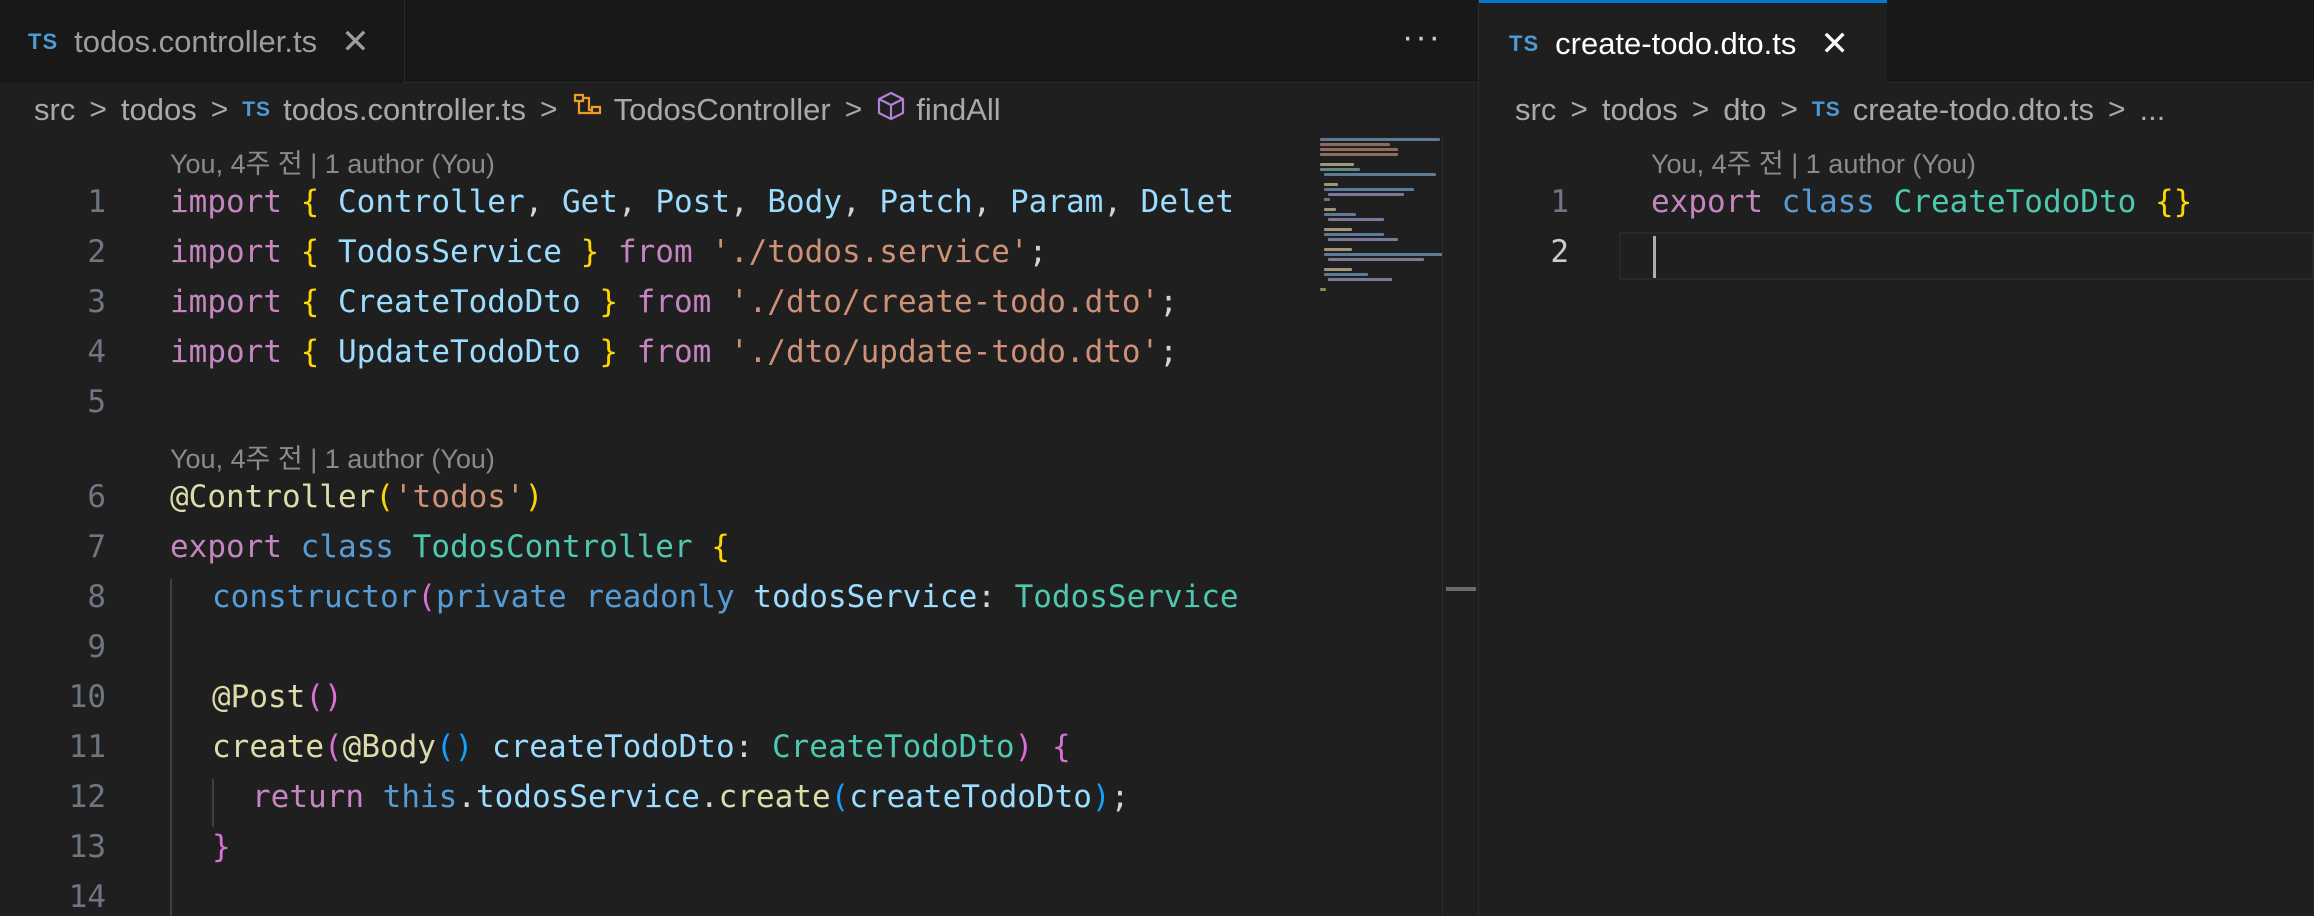  I want to click on line-number: 11, so click(87, 747).